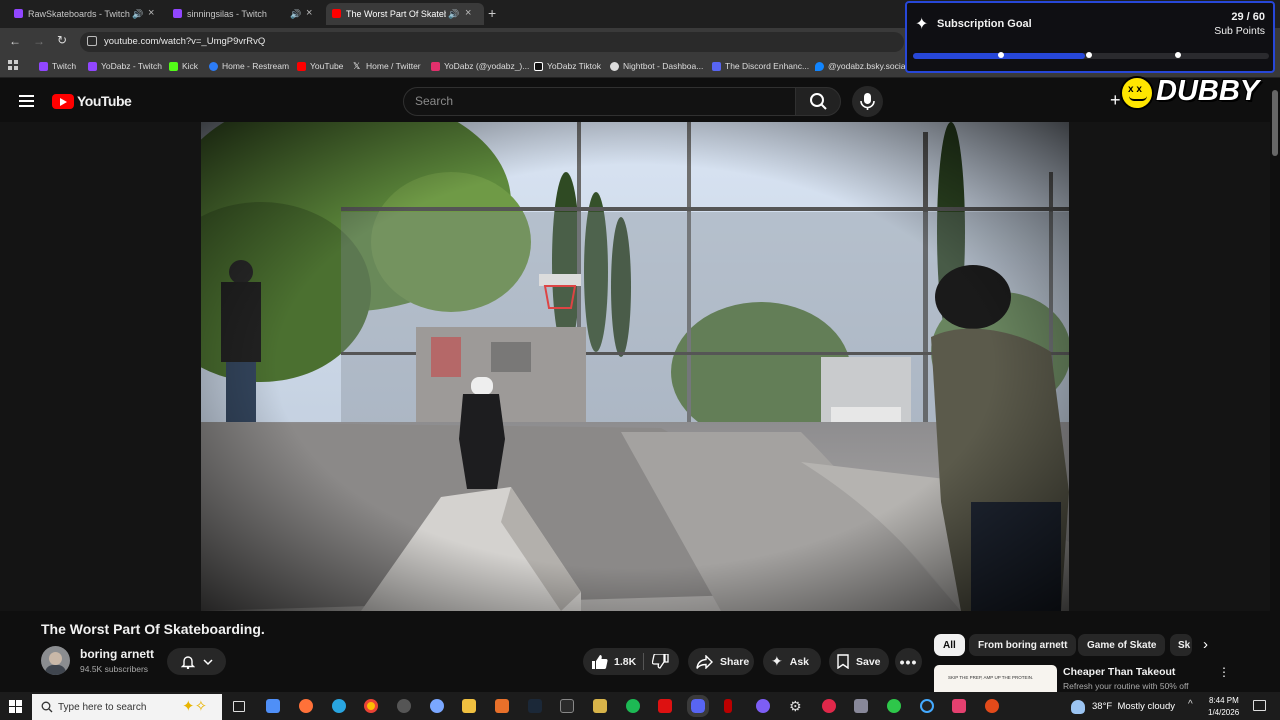  What do you see at coordinates (1181, 645) in the screenshot?
I see `chip-more: Sk` at bounding box center [1181, 645].